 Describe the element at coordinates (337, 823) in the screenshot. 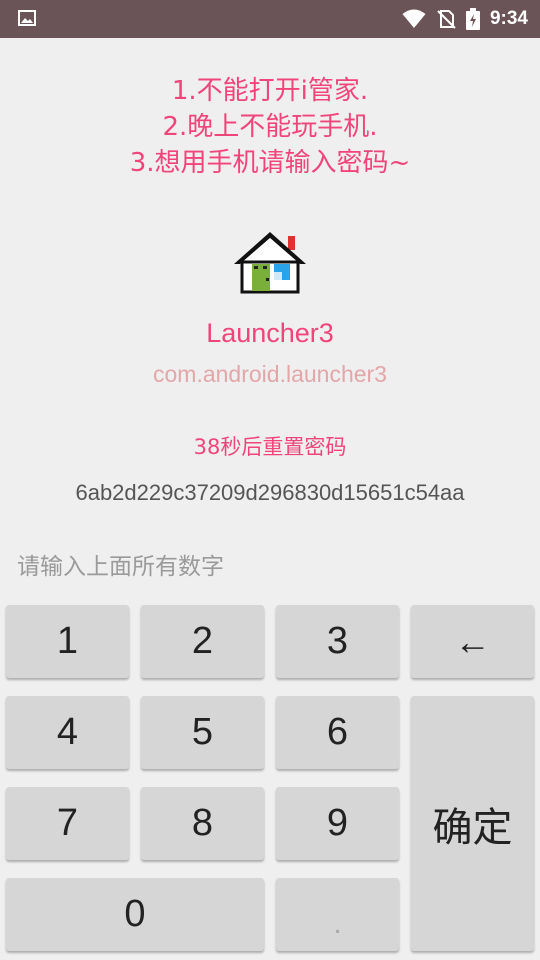

I see `key-9: 9` at that location.